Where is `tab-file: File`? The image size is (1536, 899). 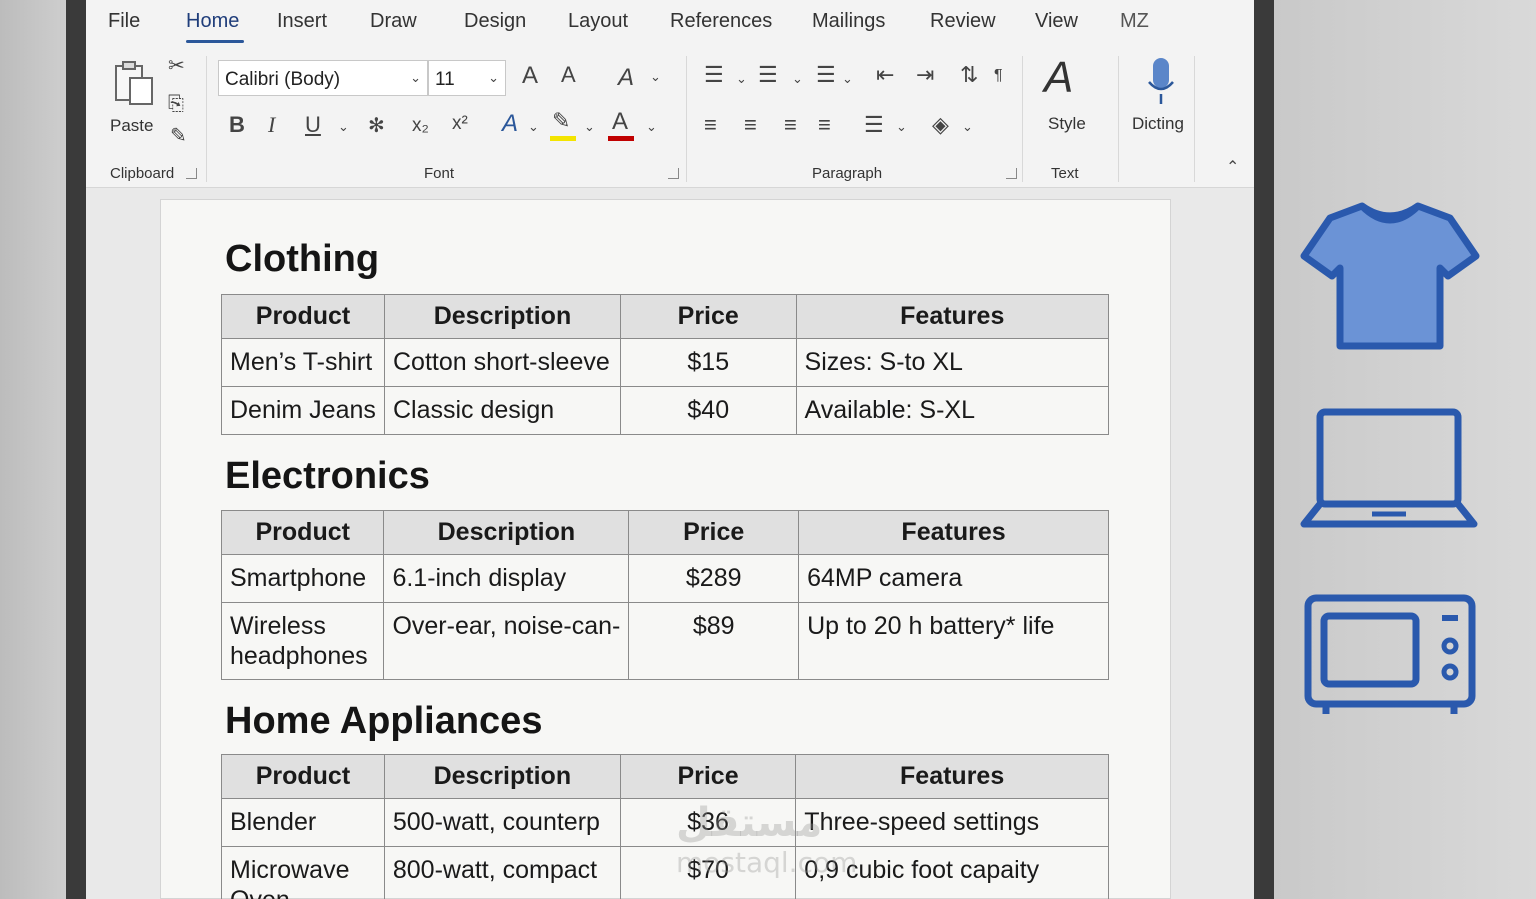 tab-file: File is located at coordinates (124, 21).